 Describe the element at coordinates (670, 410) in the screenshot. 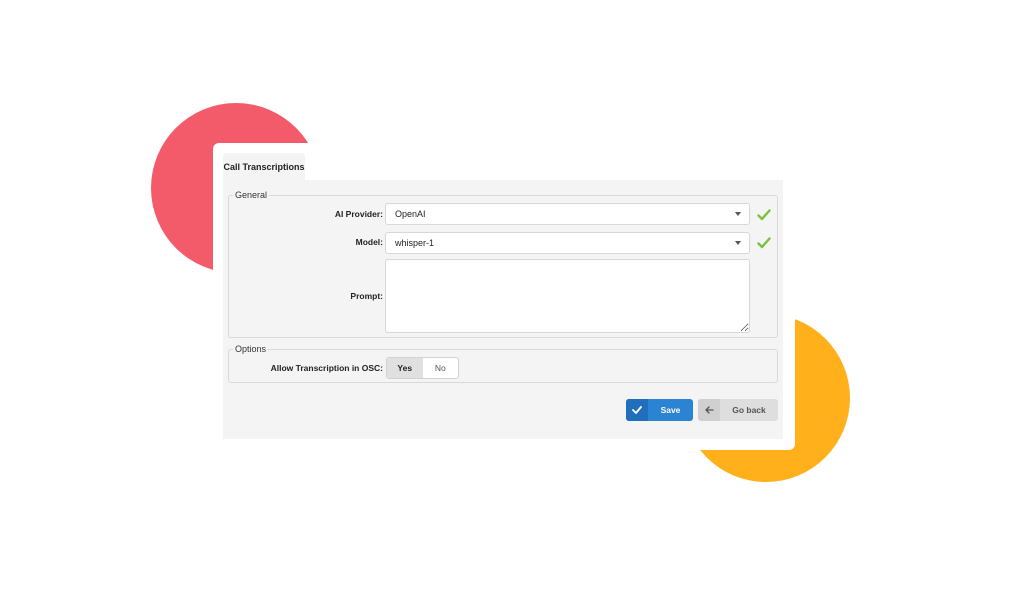

I see `save-label: Save` at that location.